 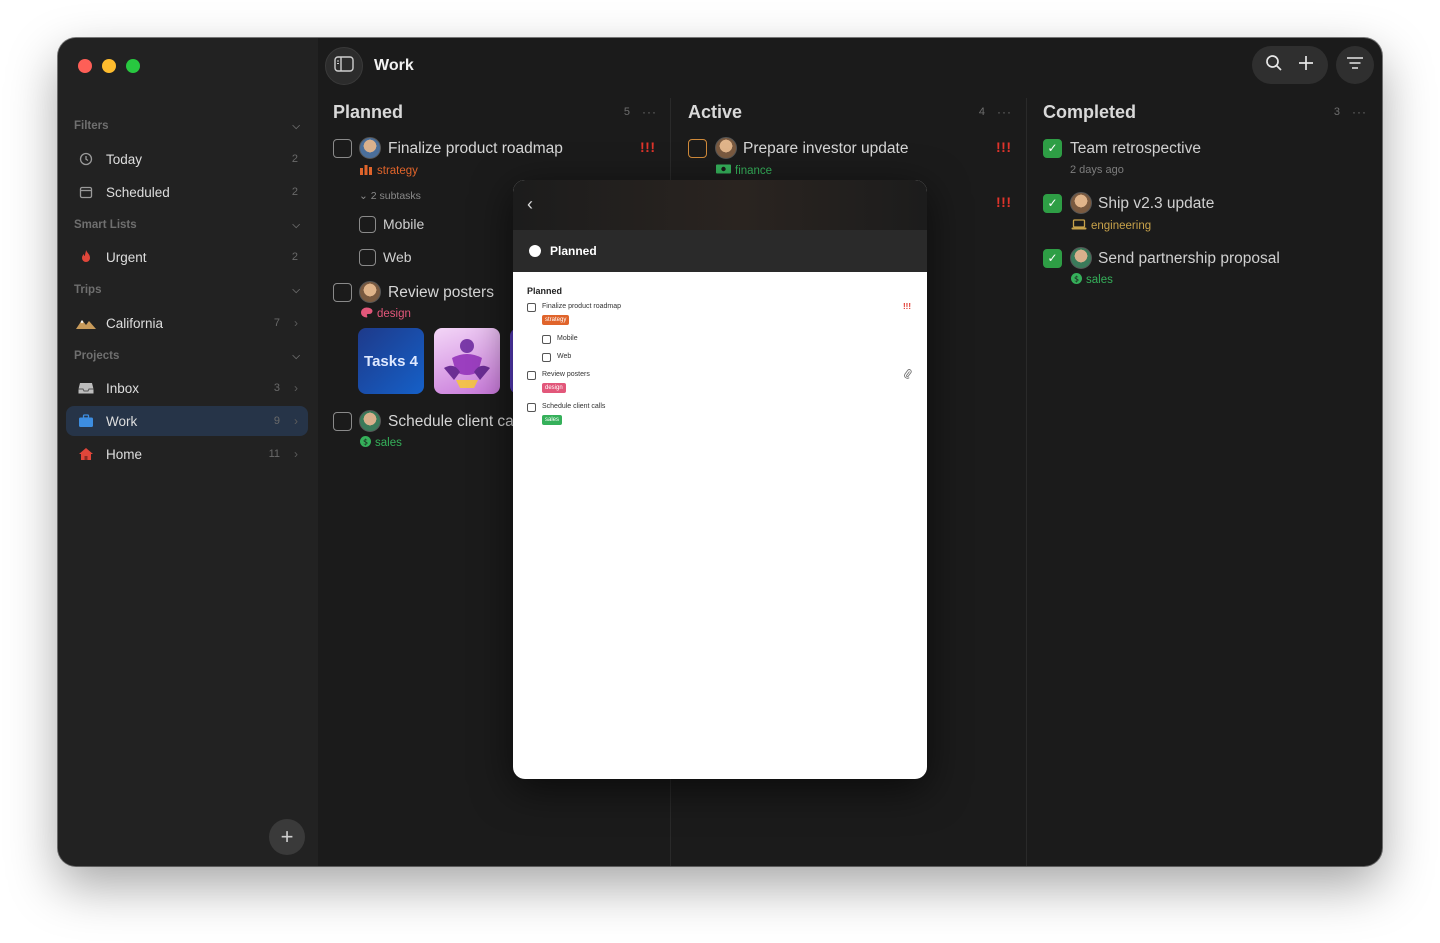 What do you see at coordinates (907, 306) in the screenshot?
I see `preview-priority: !!!` at bounding box center [907, 306].